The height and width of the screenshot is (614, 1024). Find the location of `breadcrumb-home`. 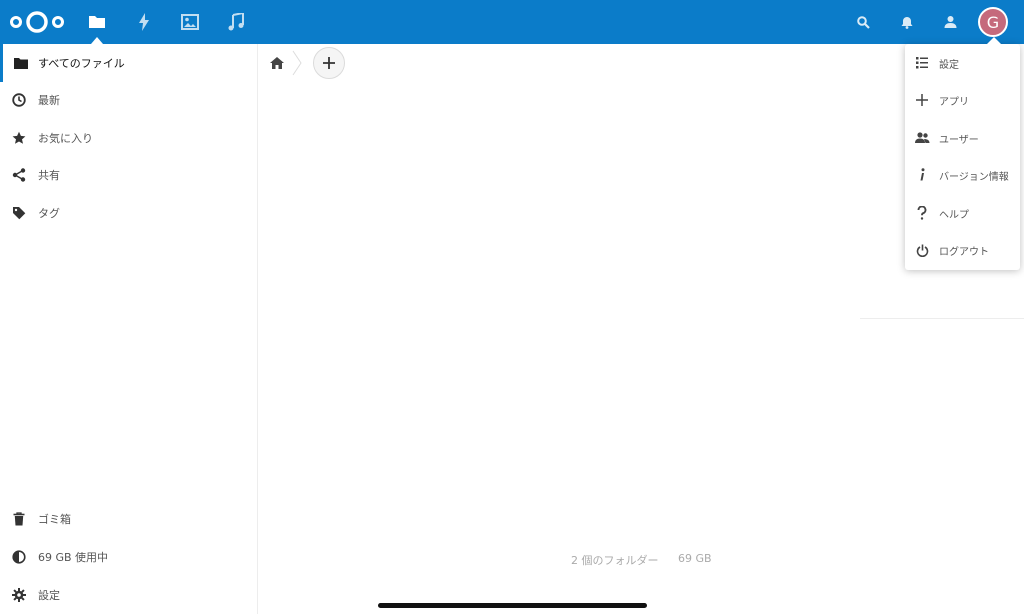

breadcrumb-home is located at coordinates (277, 63).